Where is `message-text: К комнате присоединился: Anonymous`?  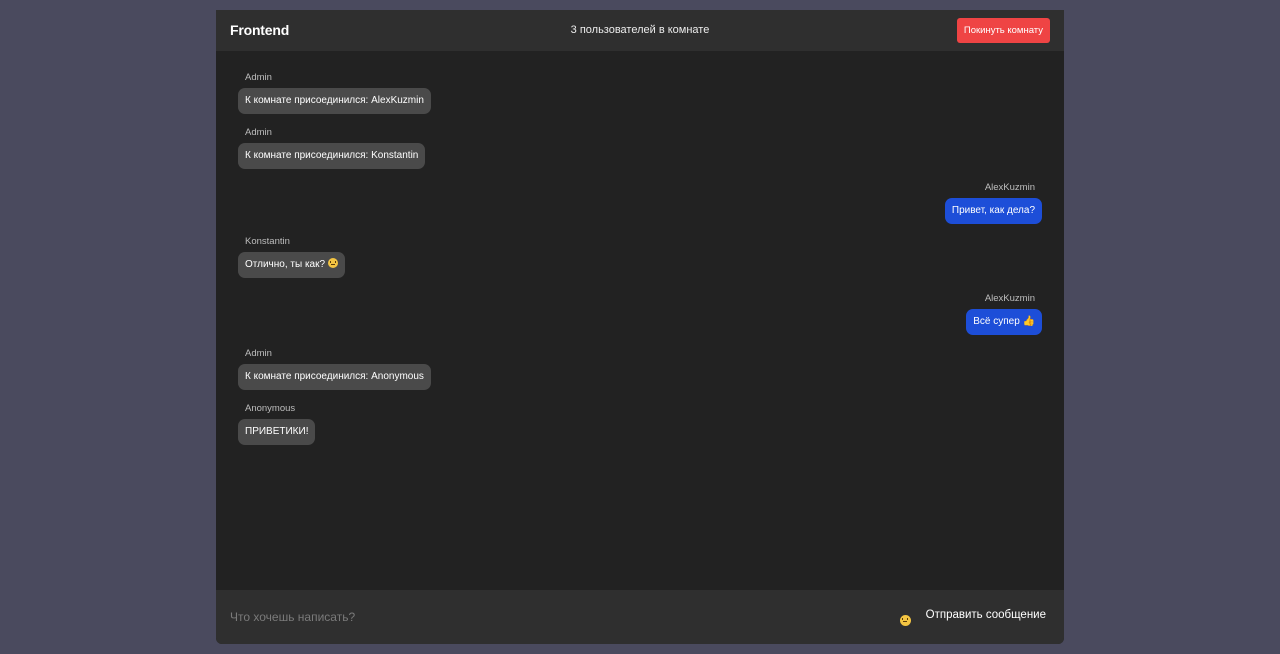
message-text: К комнате присоединился: Anonymous is located at coordinates (334, 376).